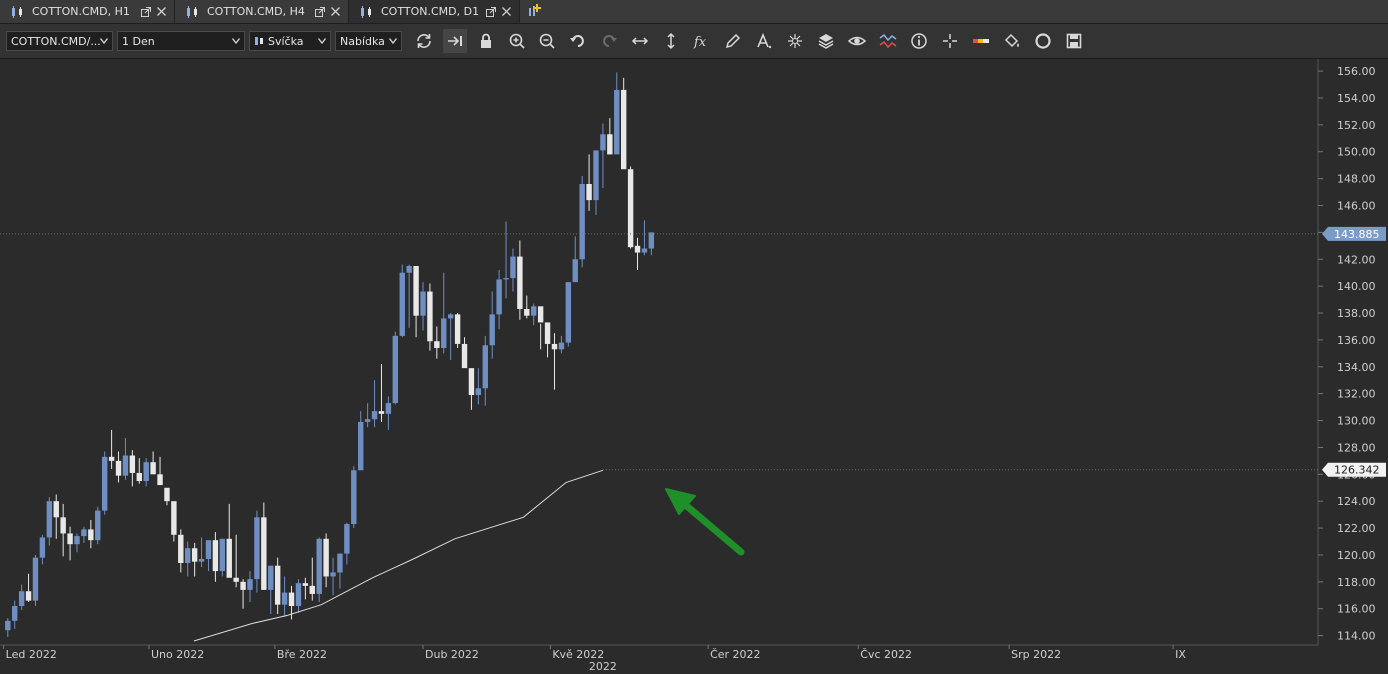 Image resolution: width=1388 pixels, height=674 pixels. What do you see at coordinates (886, 654) in the screenshot?
I see `time-tick-label: Čvc 2022` at bounding box center [886, 654].